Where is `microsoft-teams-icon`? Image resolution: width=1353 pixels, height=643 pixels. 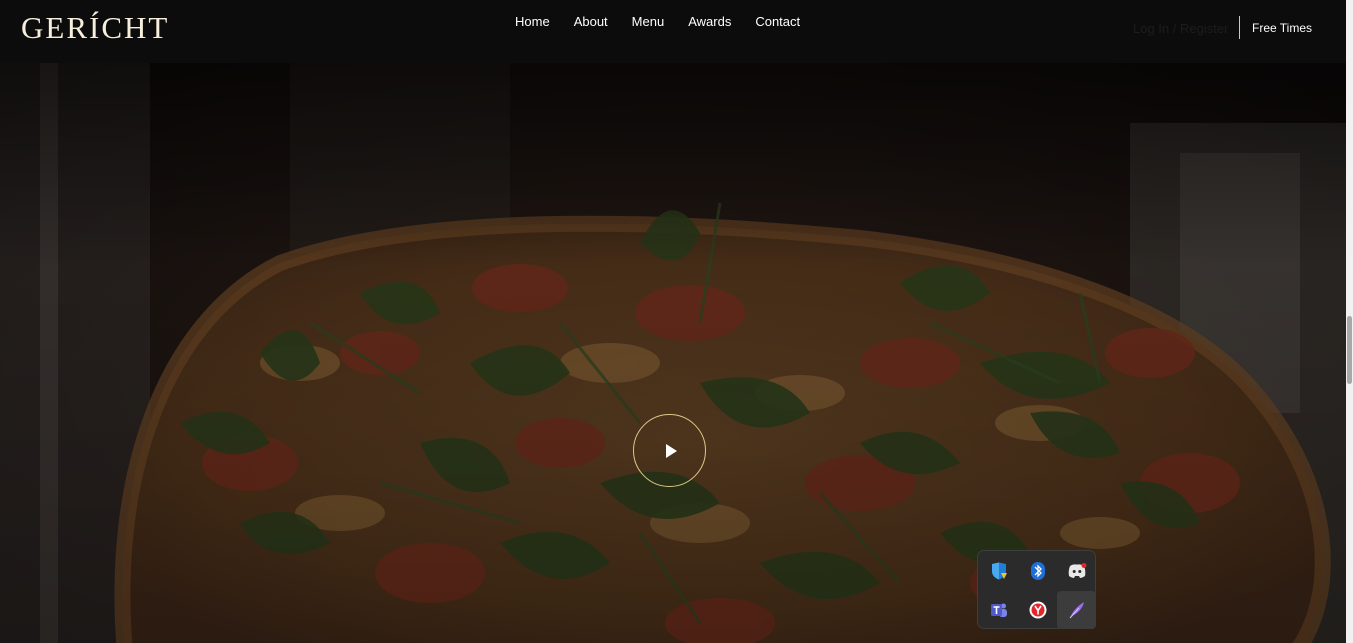
microsoft-teams-icon is located at coordinates (998, 610).